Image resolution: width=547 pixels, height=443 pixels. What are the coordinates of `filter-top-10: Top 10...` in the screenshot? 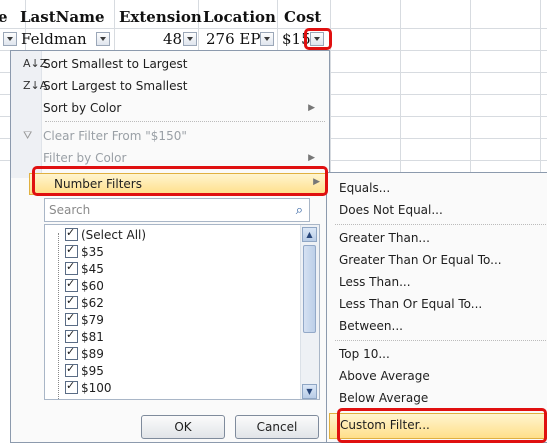 It's located at (364, 354).